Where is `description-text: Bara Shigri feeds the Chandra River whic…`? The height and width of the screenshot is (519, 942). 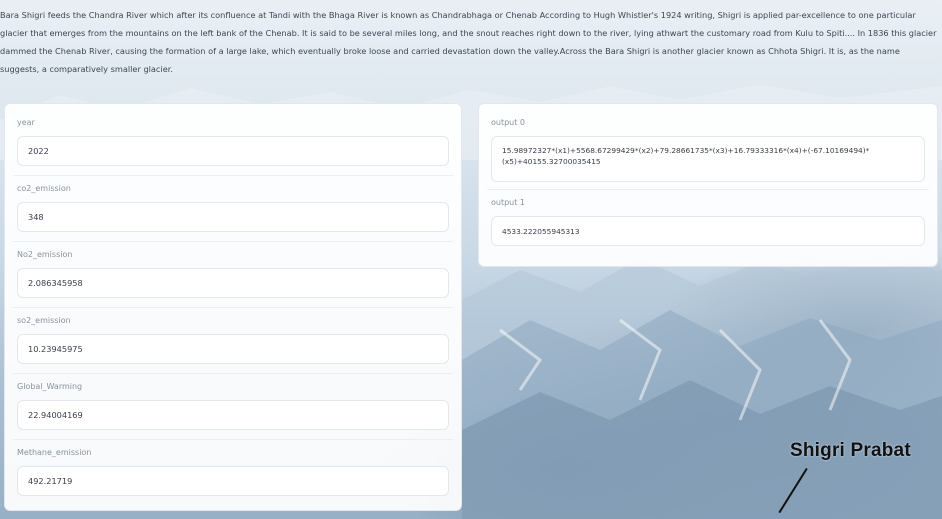 description-text: Bara Shigri feeds the Chandra River whic… is located at coordinates (468, 42).